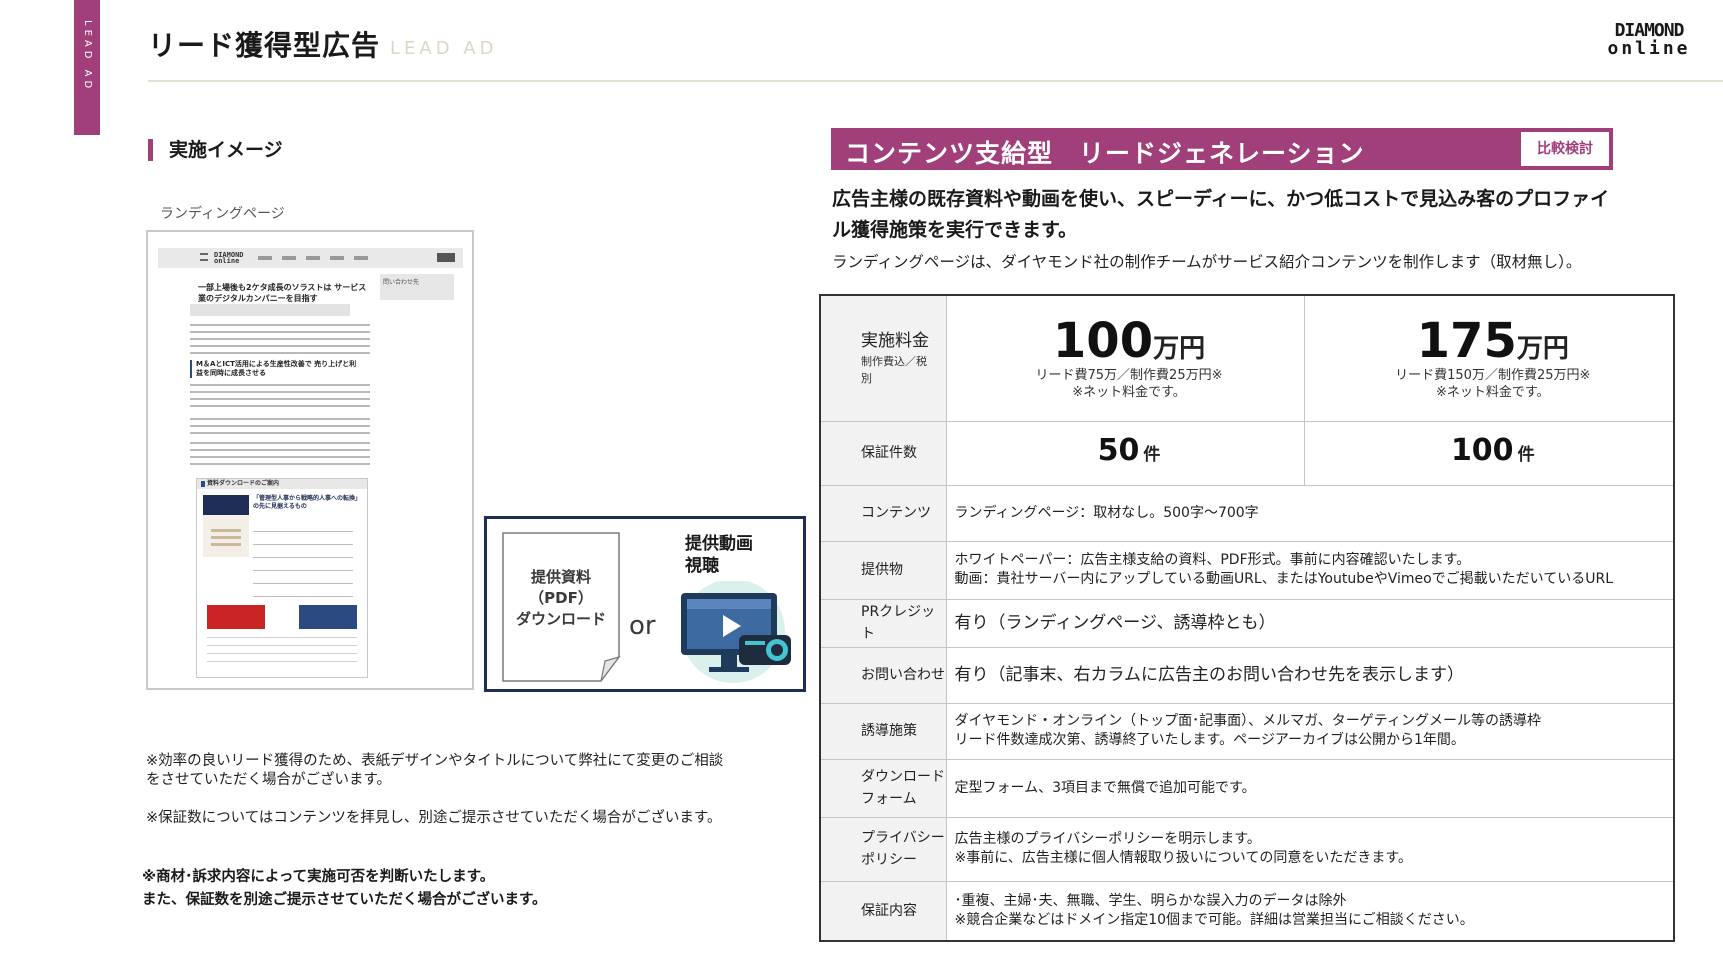 The image size is (1723, 969). What do you see at coordinates (1105, 153) in the screenshot?
I see `plan-title: コンテンツ支給型 リードジェネレーション` at bounding box center [1105, 153].